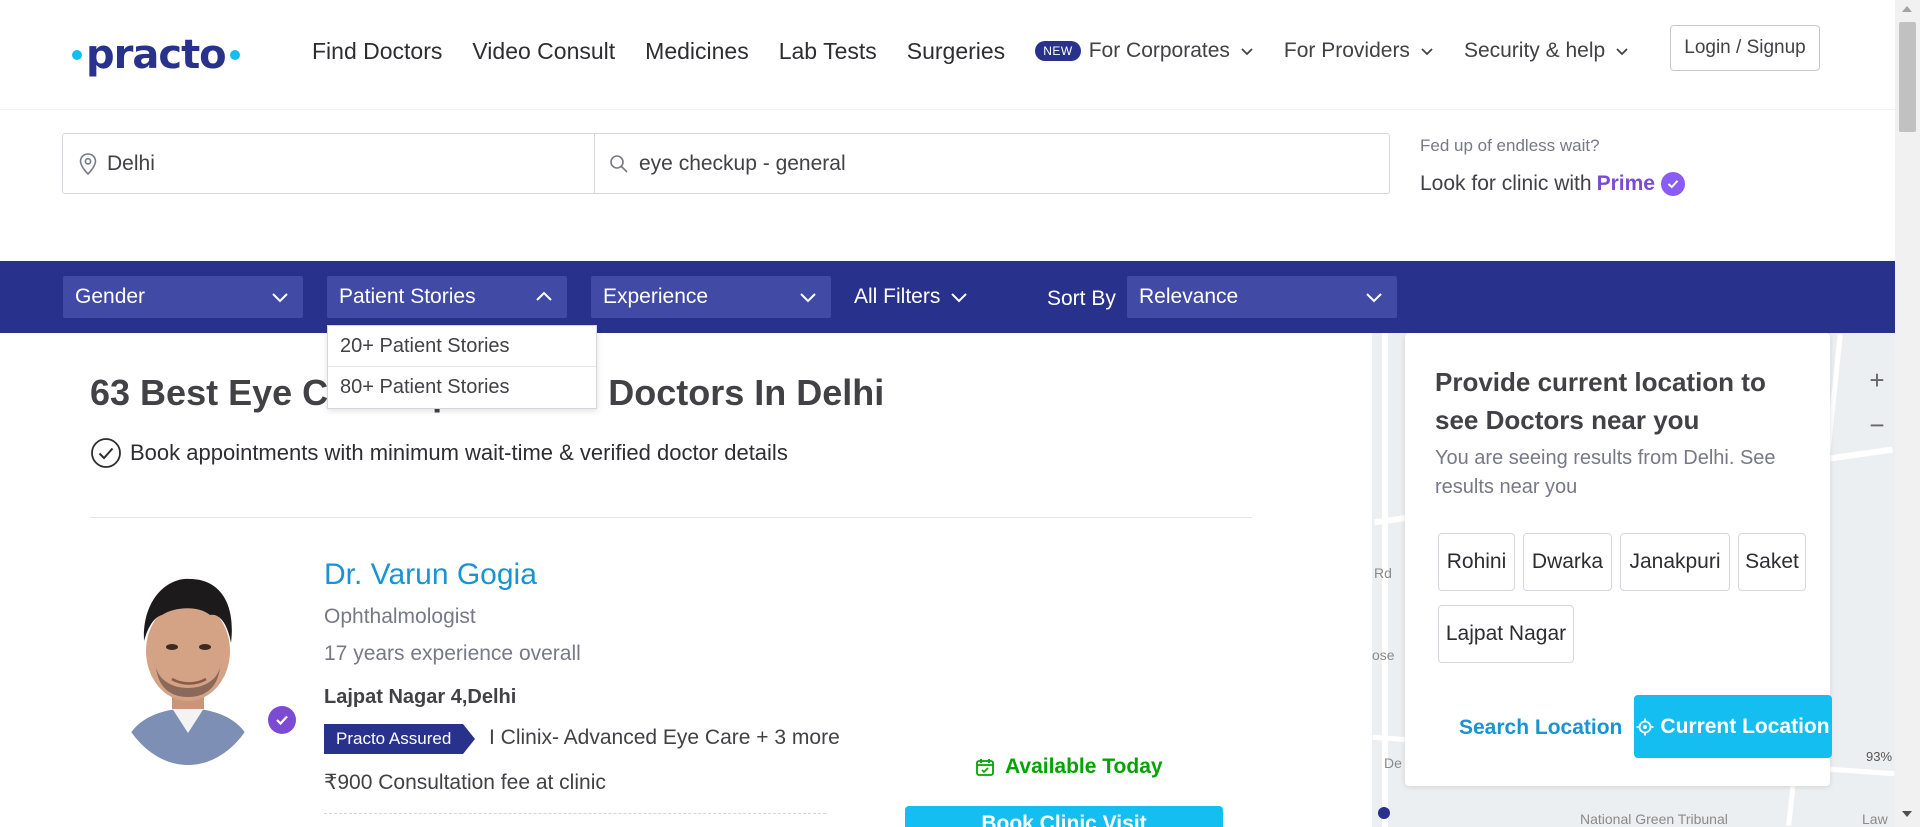  What do you see at coordinates (465, 782) in the screenshot?
I see `consultation-fee: ₹900 Consultation fee at clinic` at bounding box center [465, 782].